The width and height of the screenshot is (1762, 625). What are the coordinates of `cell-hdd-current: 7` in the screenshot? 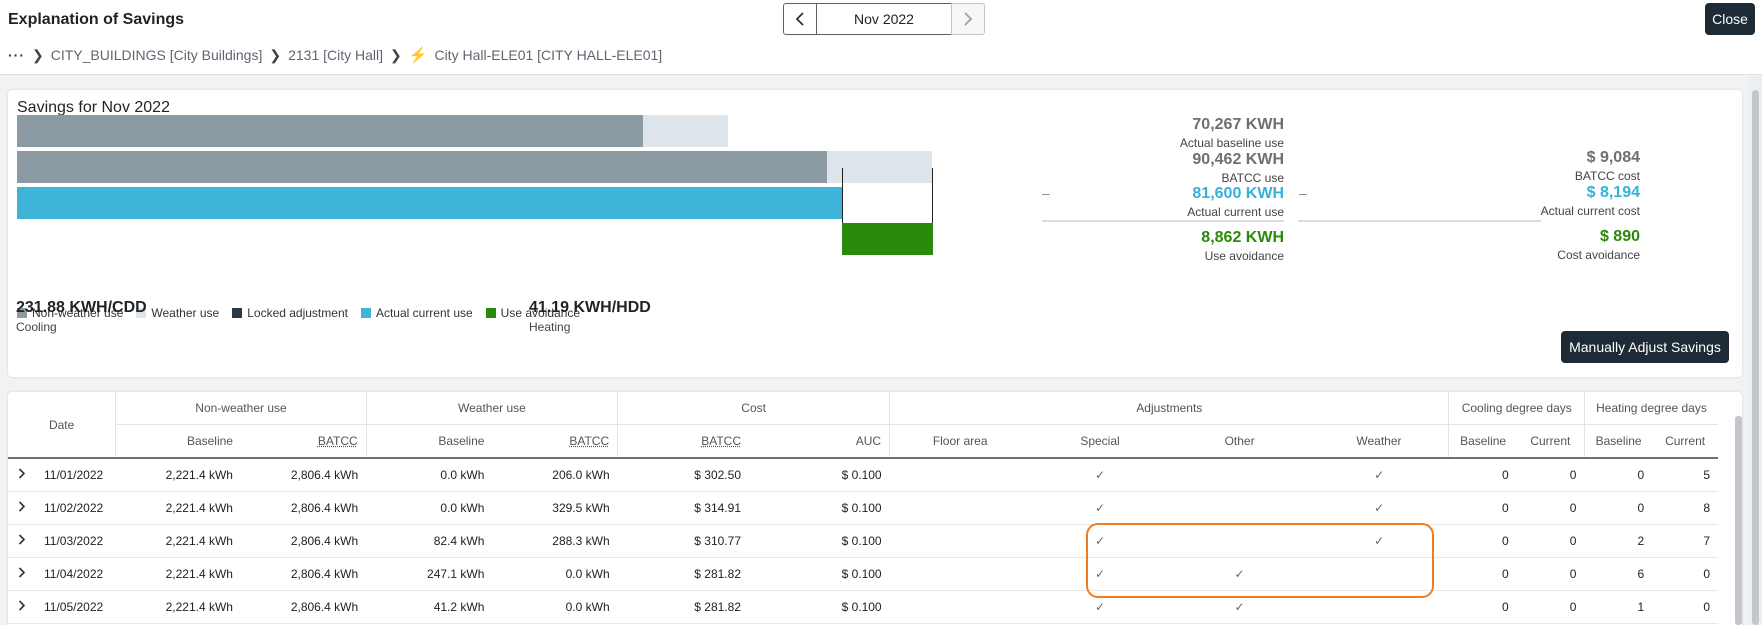 It's located at (1685, 541).